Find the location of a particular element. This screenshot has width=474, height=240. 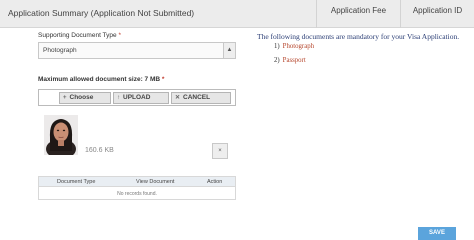

column-header-action: Action is located at coordinates (215, 182).